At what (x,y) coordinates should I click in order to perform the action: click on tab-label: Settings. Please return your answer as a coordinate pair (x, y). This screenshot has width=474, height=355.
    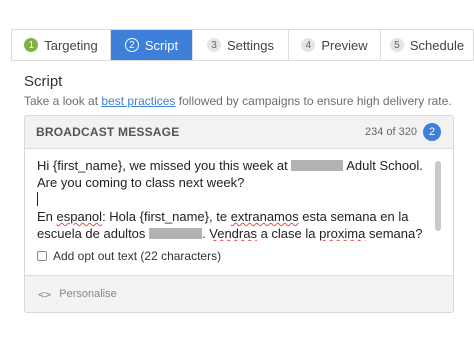
    Looking at the image, I should click on (250, 45).